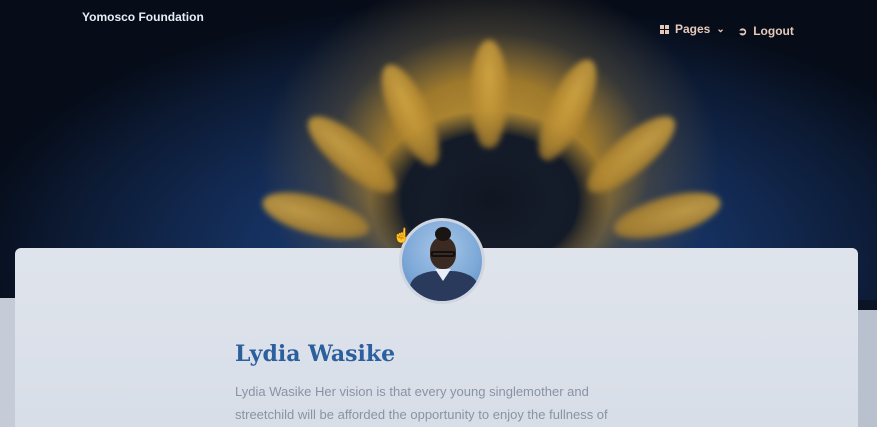 This screenshot has width=877, height=427. I want to click on hand-pointer-icon: ☝, so click(402, 235).